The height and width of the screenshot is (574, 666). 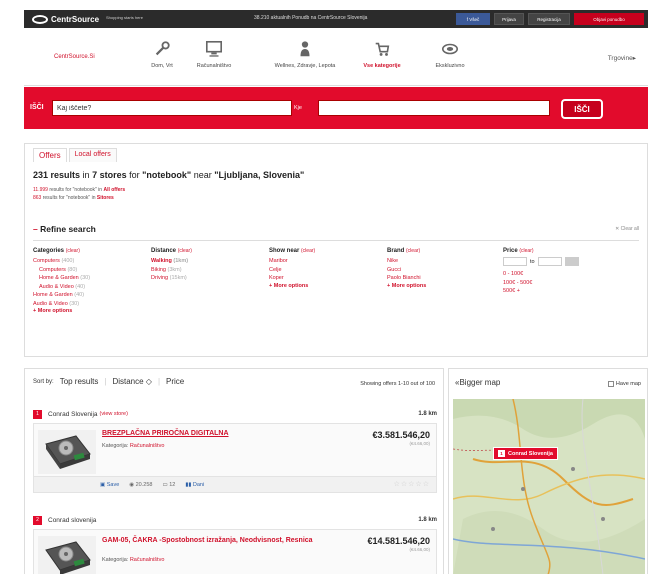 What do you see at coordinates (549, 486) in the screenshot?
I see `map-view: 1 Conrad Slovenija` at bounding box center [549, 486].